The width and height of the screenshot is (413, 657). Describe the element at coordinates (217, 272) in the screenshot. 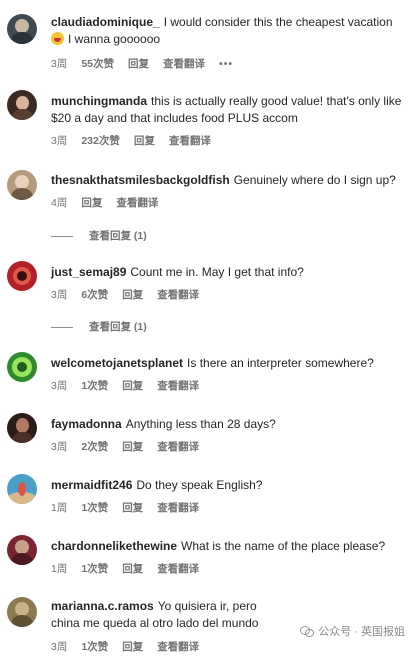

I see `comment-body: Count me in. May I get that info?` at that location.